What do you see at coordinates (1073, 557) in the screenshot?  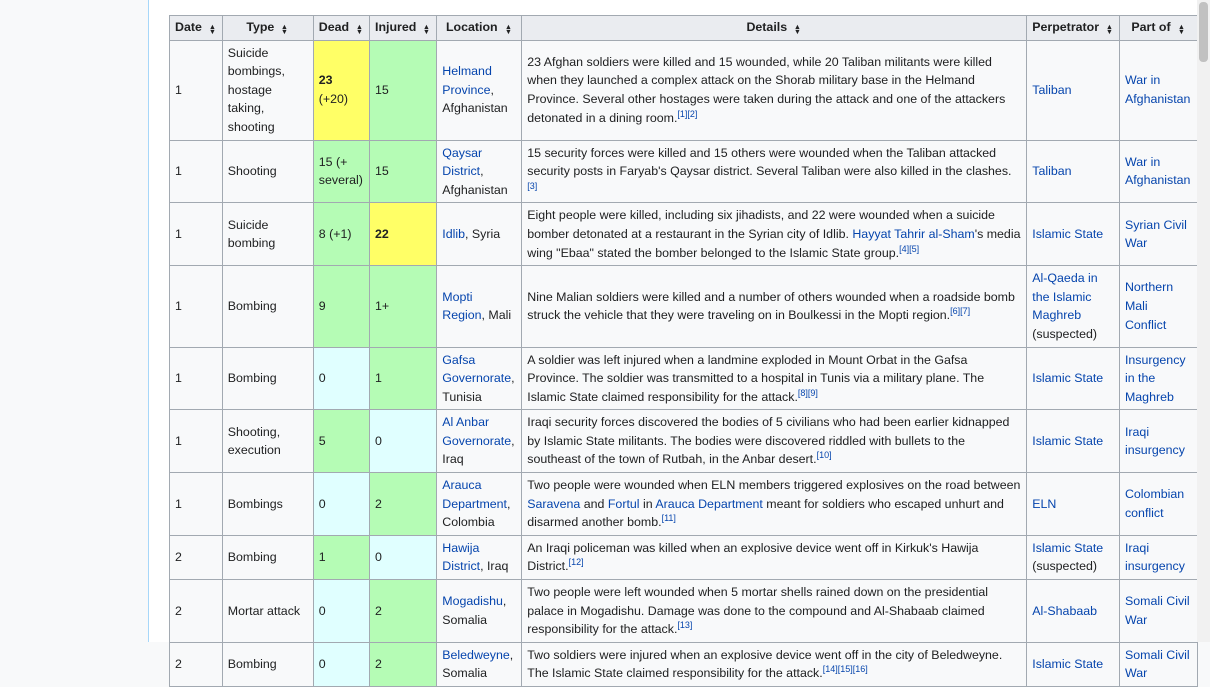 I see `perpetrator-cell: Islamic State (suspected)` at bounding box center [1073, 557].